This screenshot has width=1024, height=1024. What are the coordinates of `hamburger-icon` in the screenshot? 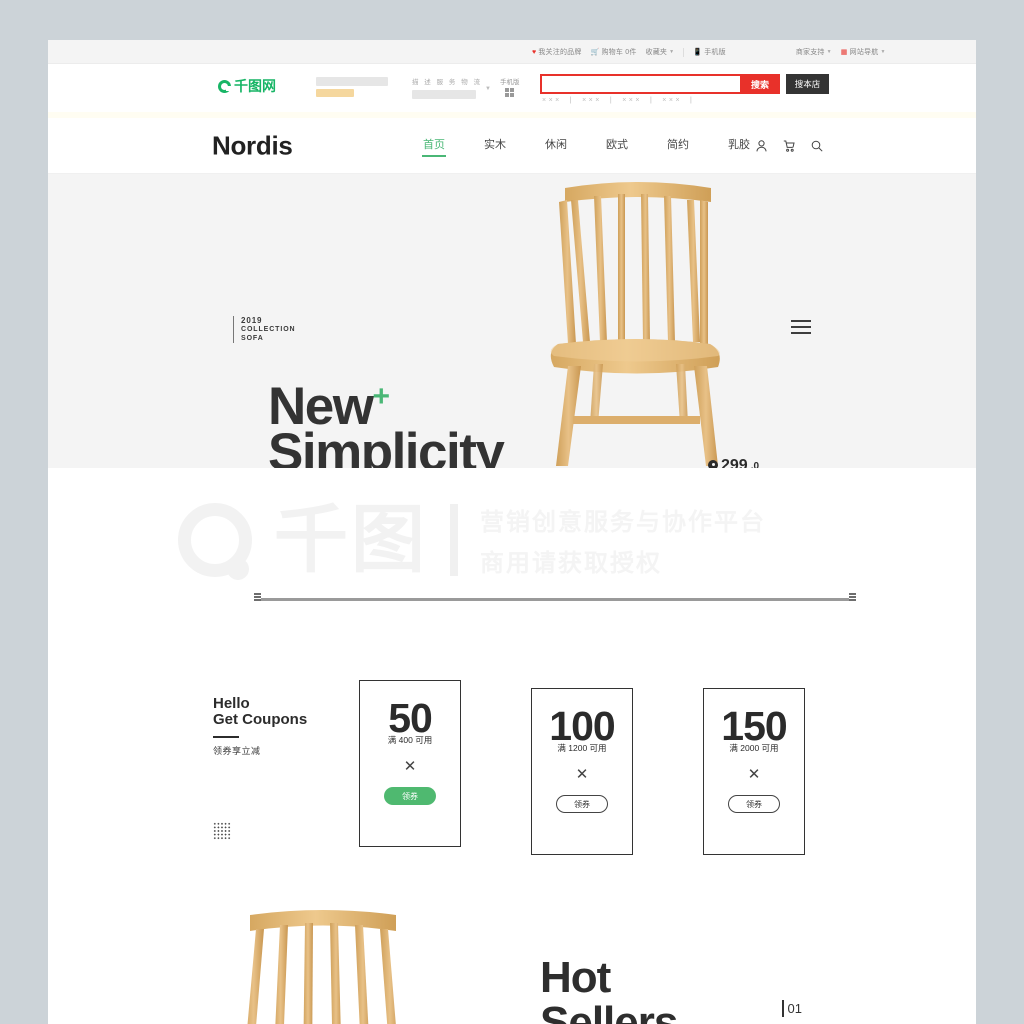 It's located at (801, 327).